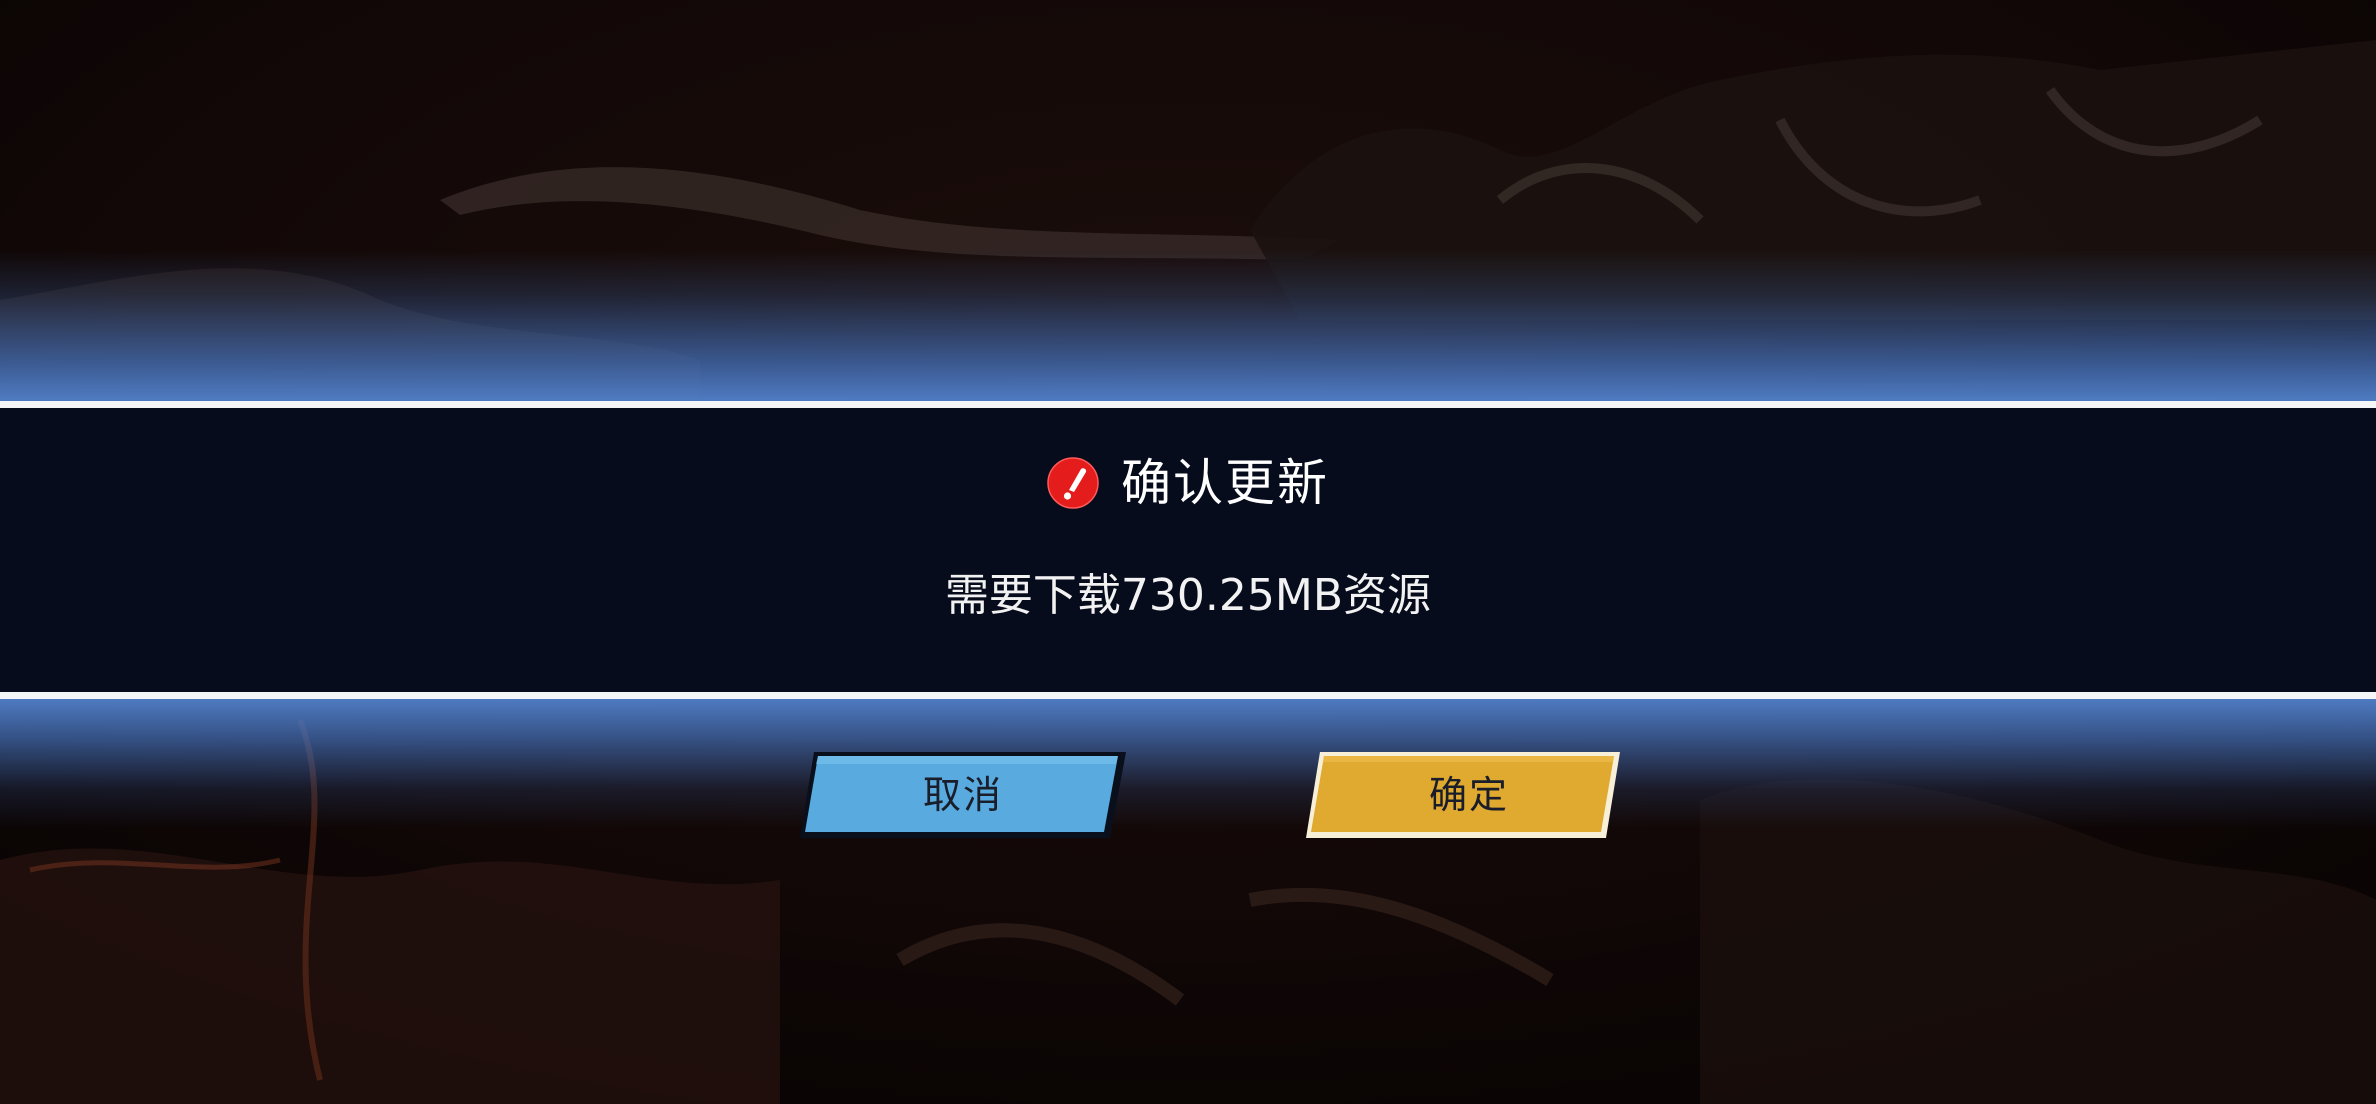 Image resolution: width=2376 pixels, height=1104 pixels. Describe the element at coordinates (1188, 326) in the screenshot. I see `top-blue-glow` at that location.